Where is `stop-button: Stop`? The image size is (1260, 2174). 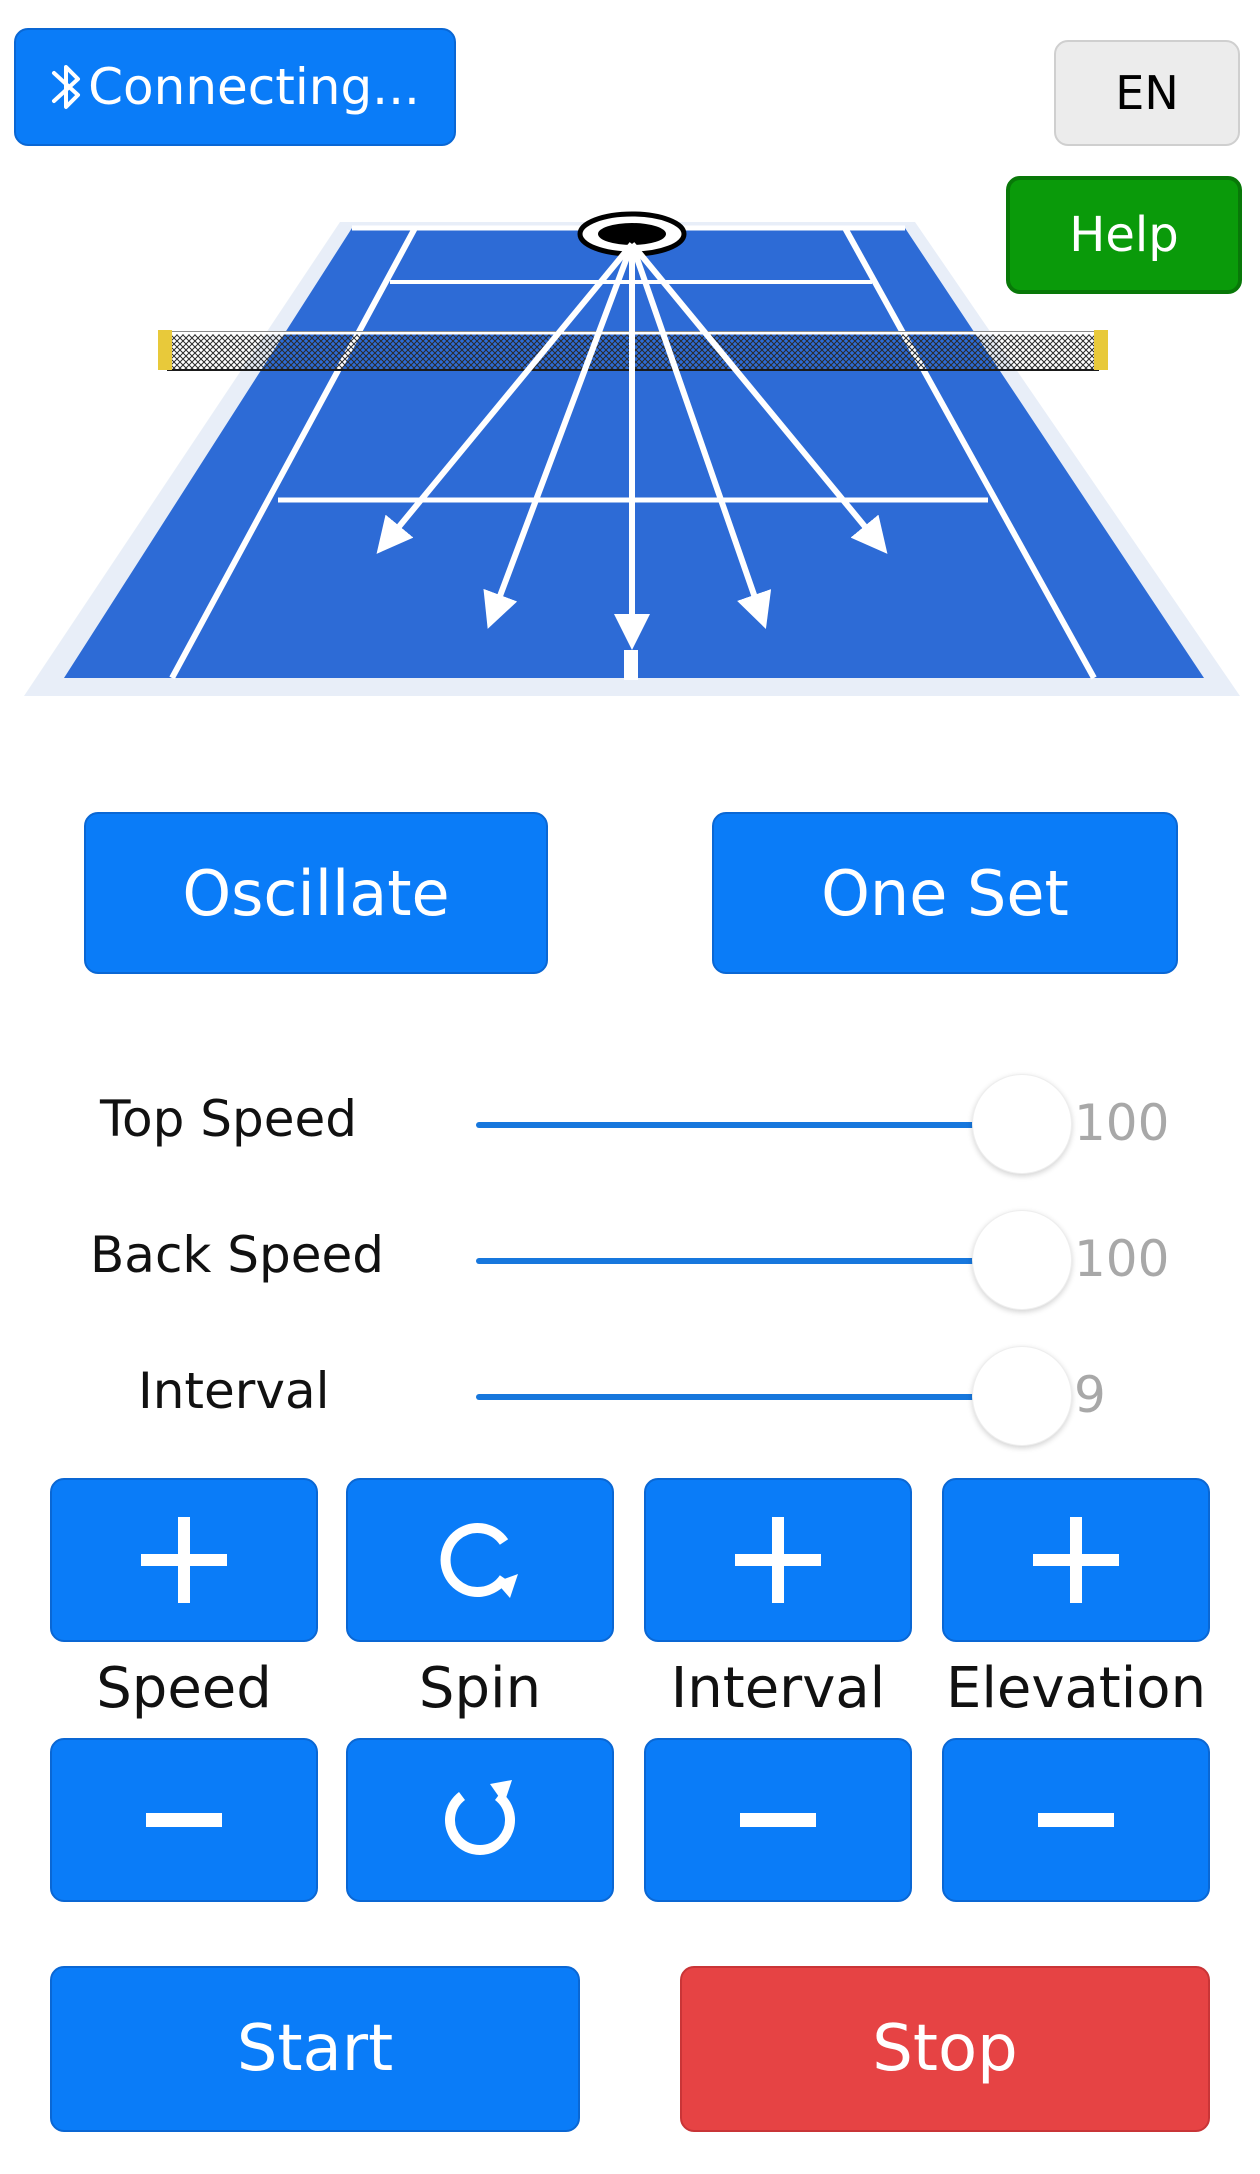 stop-button: Stop is located at coordinates (945, 2049).